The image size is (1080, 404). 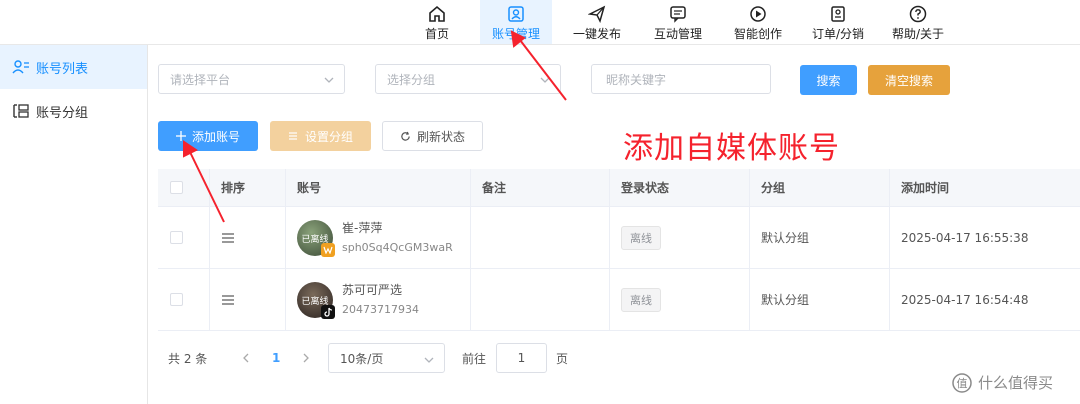 I want to click on clear-search-button: 清空搜索, so click(x=909, y=80).